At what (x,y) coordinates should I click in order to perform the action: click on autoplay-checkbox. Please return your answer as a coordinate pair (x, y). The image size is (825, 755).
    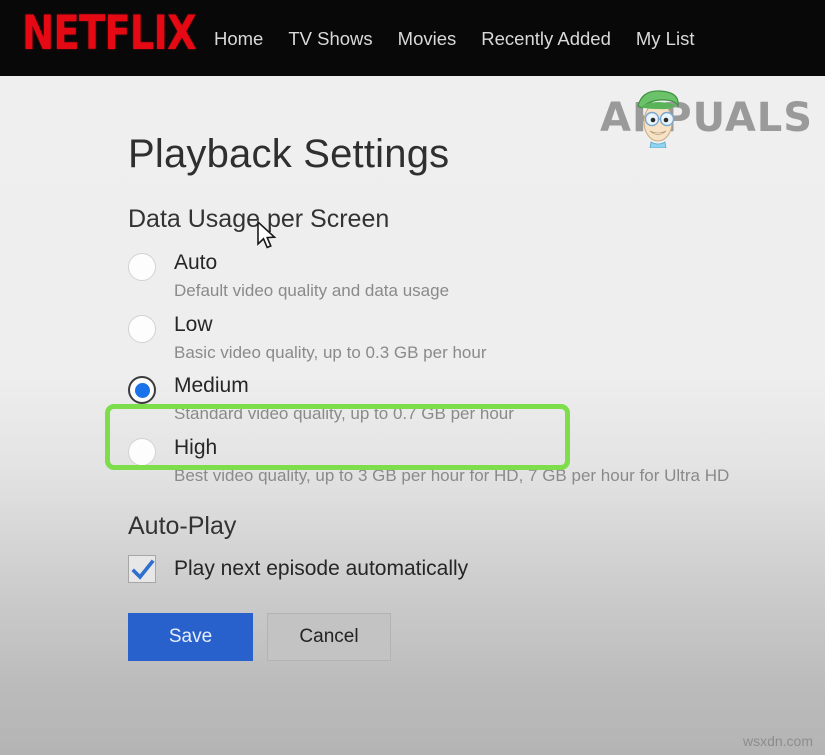
    Looking at the image, I should click on (142, 569).